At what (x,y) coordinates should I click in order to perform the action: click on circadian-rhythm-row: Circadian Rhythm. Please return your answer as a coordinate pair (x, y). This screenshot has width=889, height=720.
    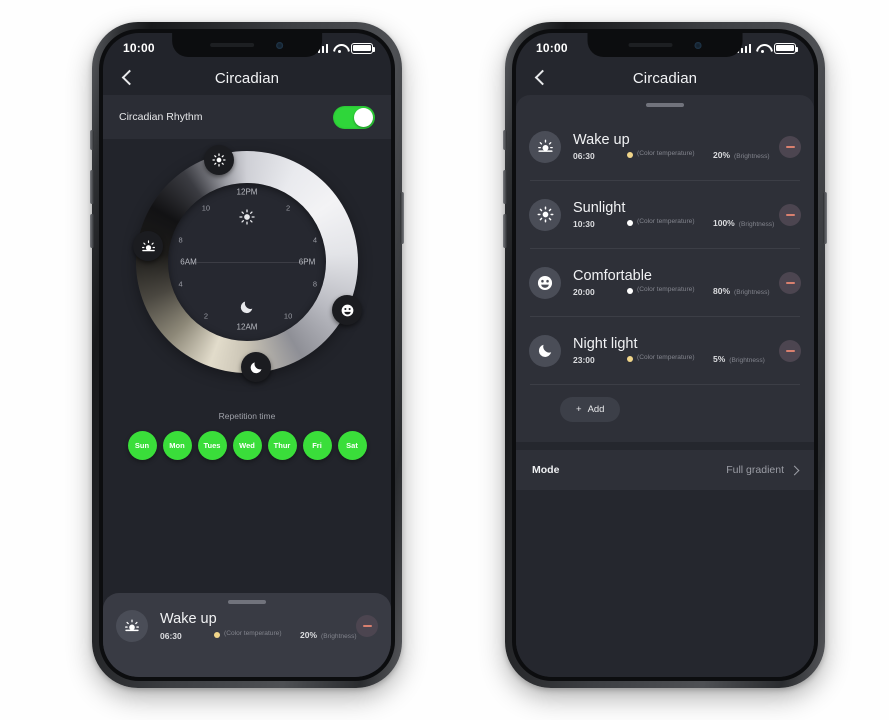
    Looking at the image, I should click on (247, 117).